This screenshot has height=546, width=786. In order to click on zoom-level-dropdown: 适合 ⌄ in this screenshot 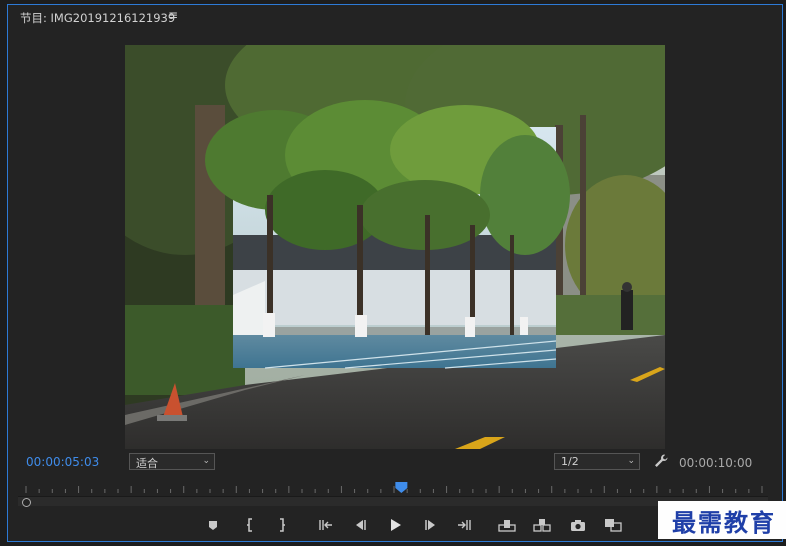, I will do `click(172, 461)`.